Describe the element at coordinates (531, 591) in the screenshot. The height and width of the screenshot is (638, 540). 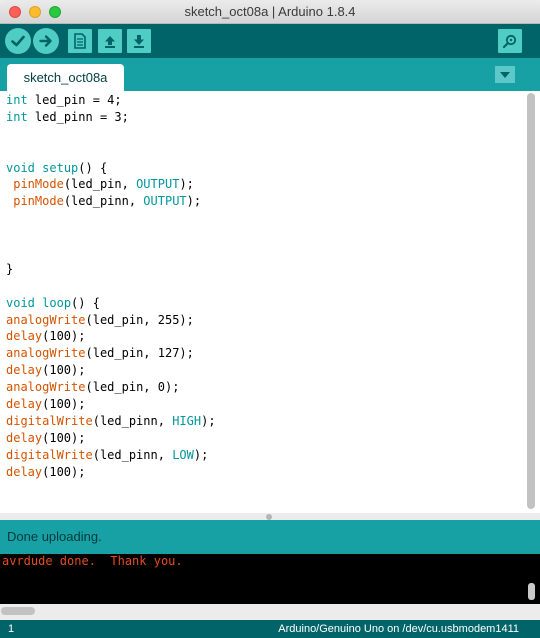
I see `console-vertical-scrollbar` at that location.